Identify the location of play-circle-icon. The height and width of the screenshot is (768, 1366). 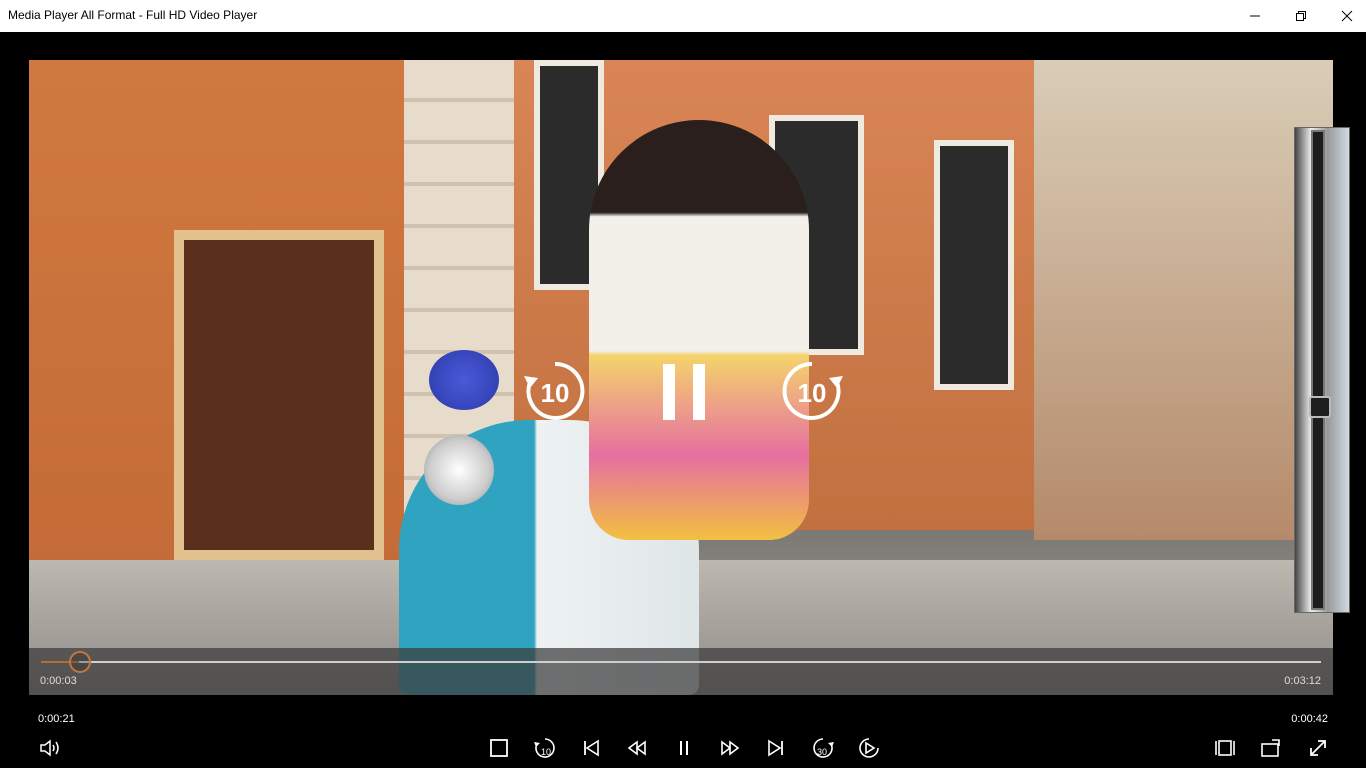
(869, 748).